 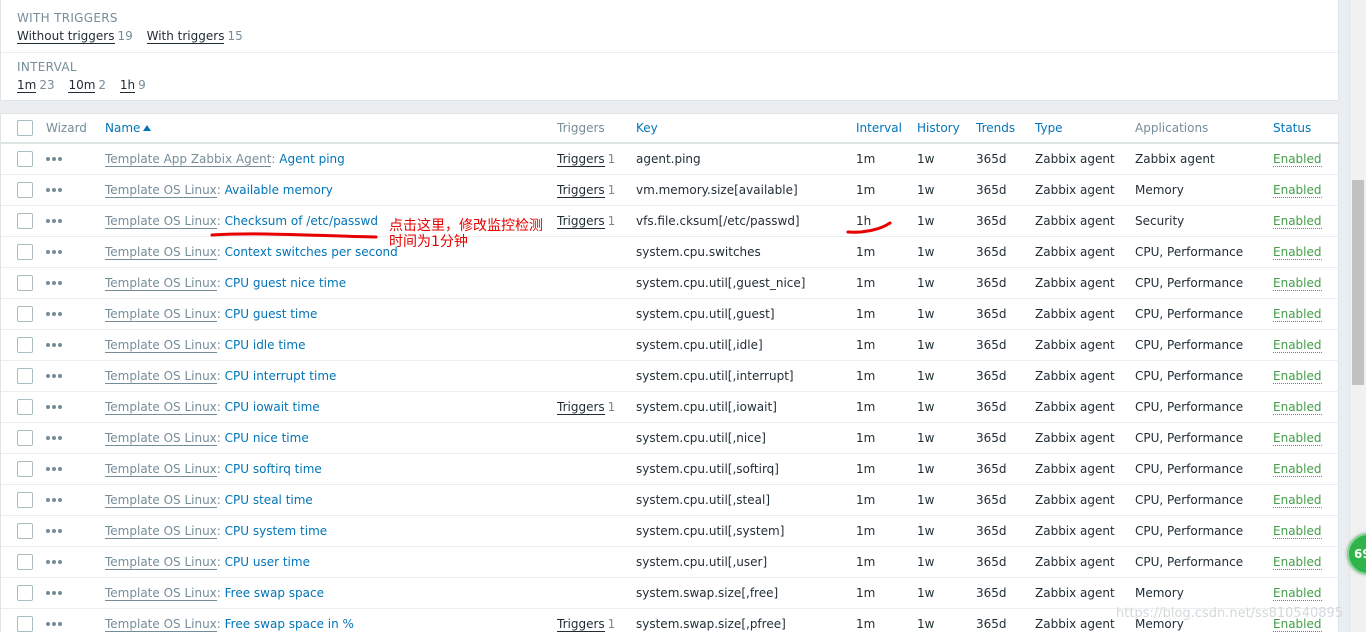 I want to click on item-name-link: CPU idle time, so click(x=265, y=345).